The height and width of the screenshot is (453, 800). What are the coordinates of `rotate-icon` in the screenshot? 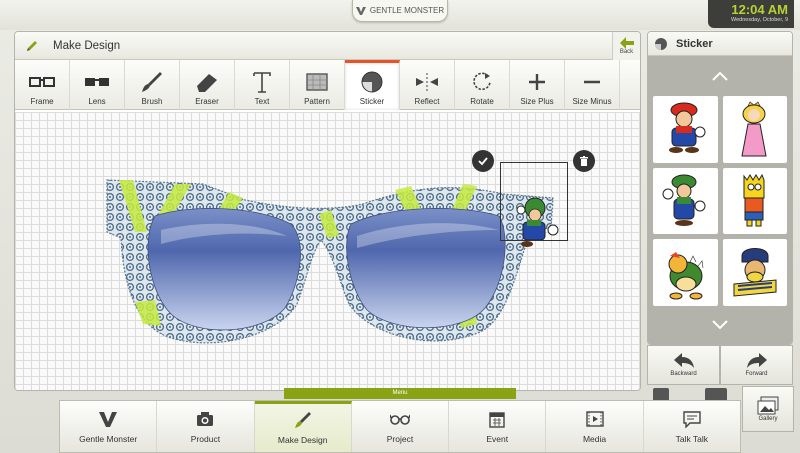 It's located at (482, 81).